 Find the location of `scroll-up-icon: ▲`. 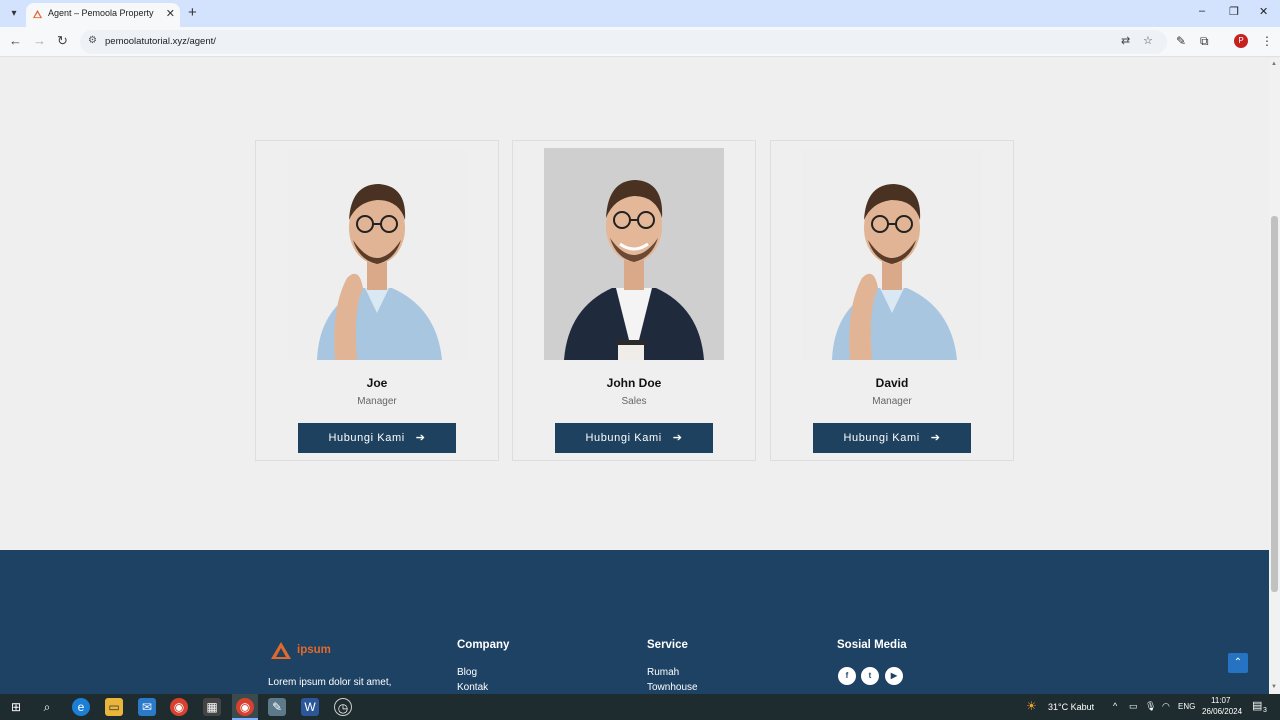

scroll-up-icon: ▲ is located at coordinates (1274, 64).